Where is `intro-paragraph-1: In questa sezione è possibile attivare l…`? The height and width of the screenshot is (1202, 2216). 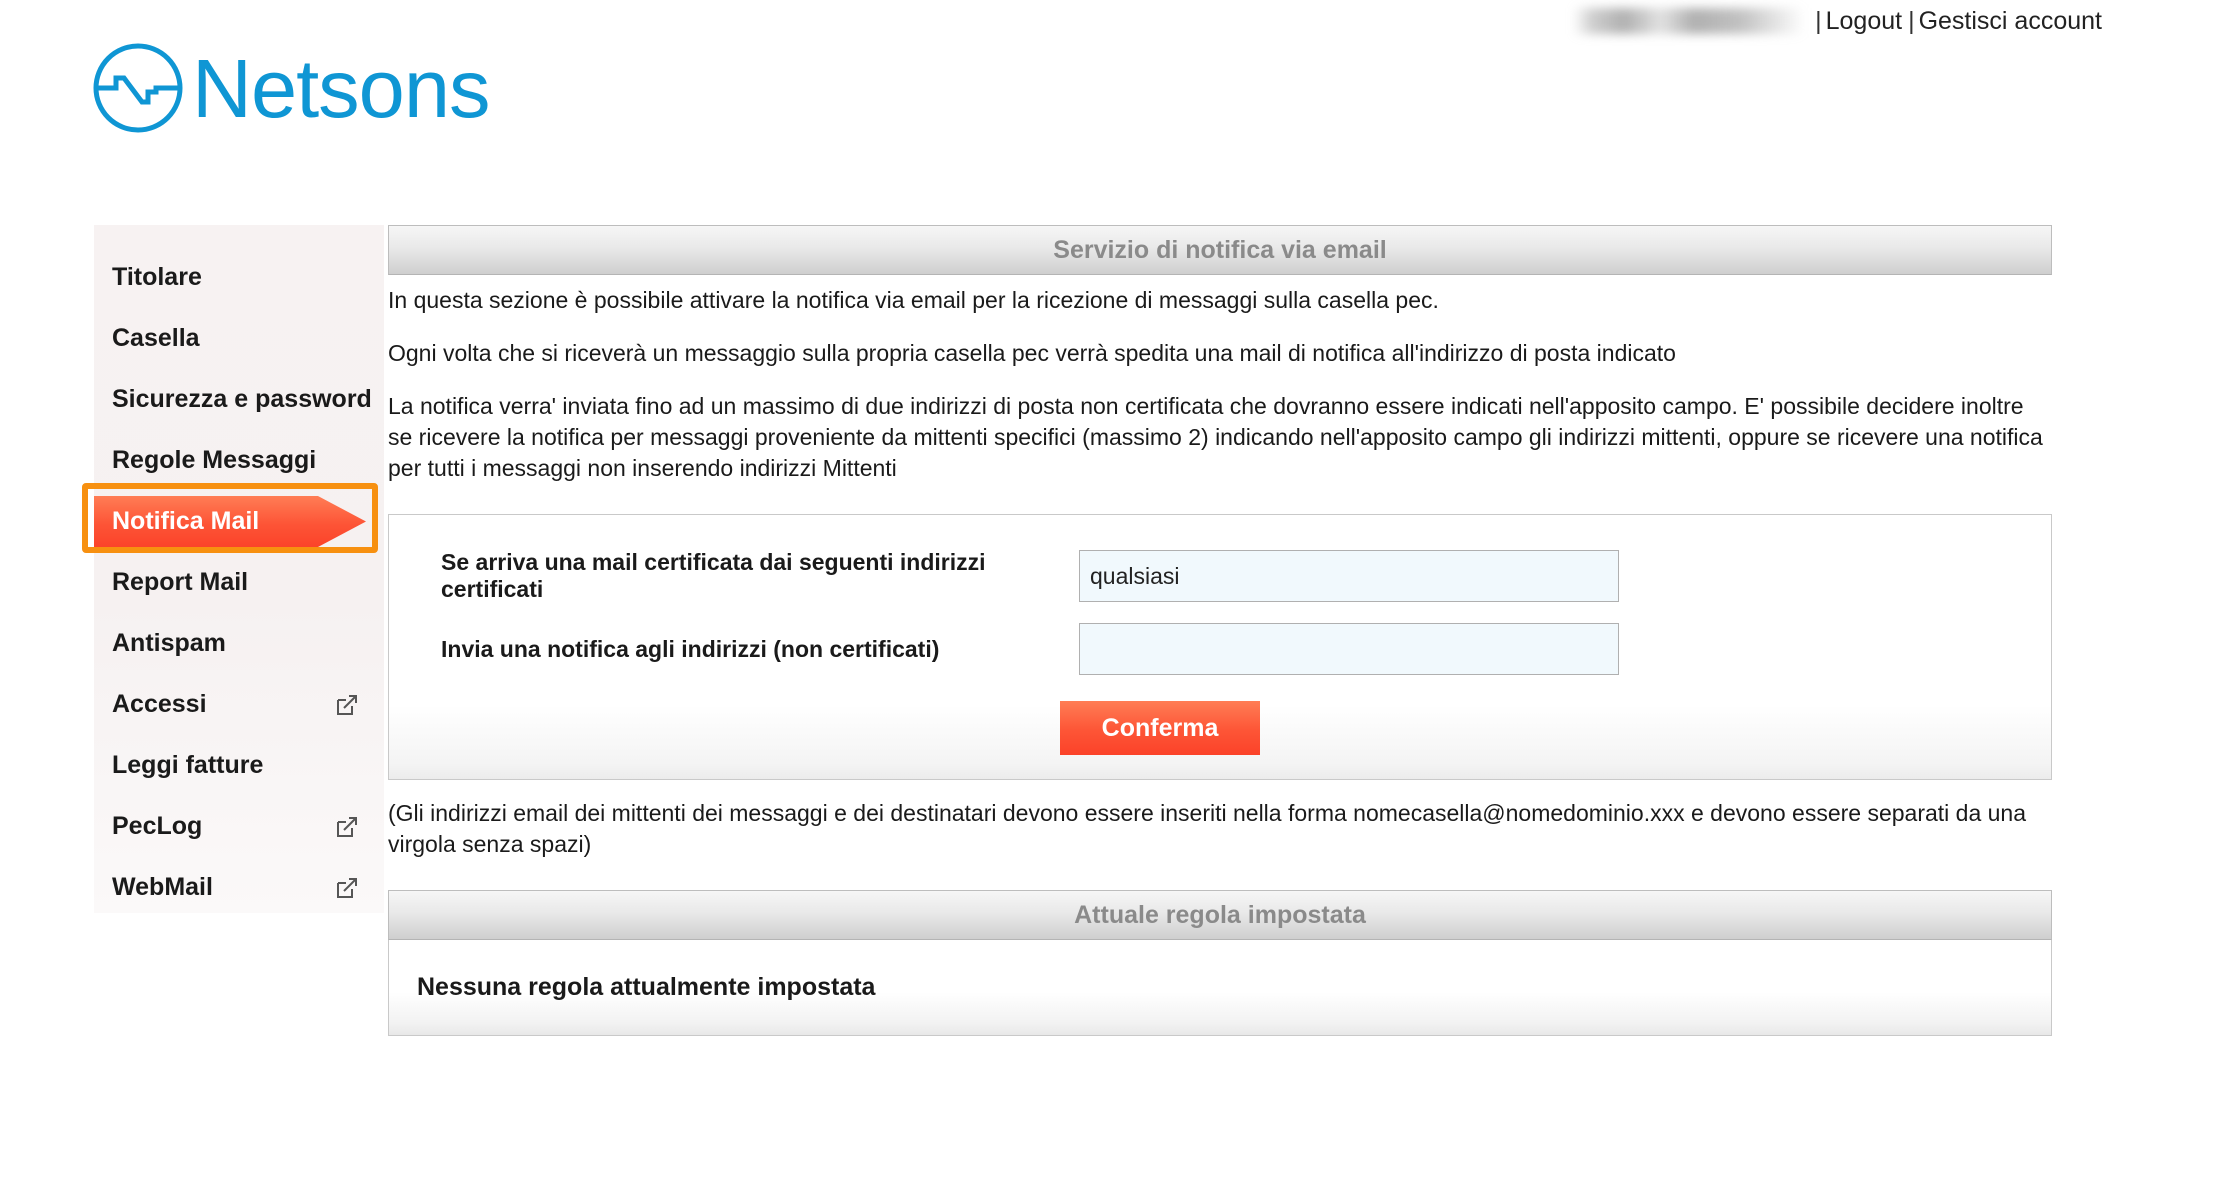 intro-paragraph-1: In questa sezione è possibile attivare l… is located at coordinates (913, 300).